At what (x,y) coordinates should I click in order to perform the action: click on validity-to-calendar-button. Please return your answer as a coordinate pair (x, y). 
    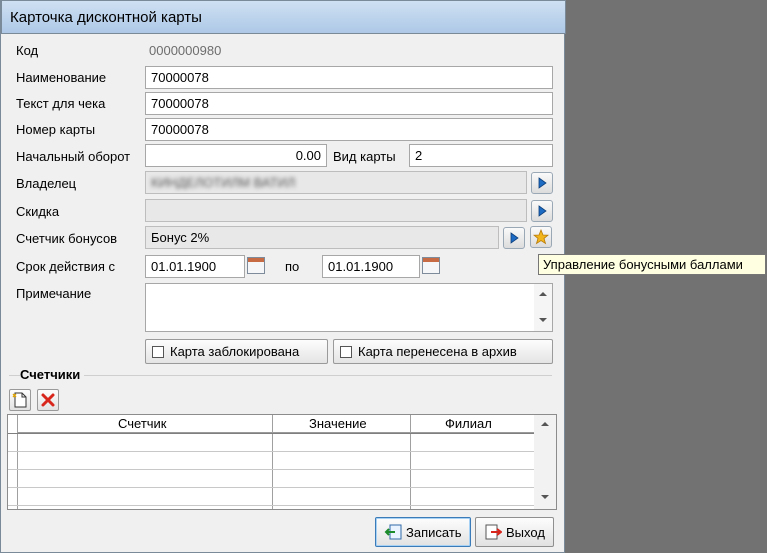
    Looking at the image, I should click on (431, 266).